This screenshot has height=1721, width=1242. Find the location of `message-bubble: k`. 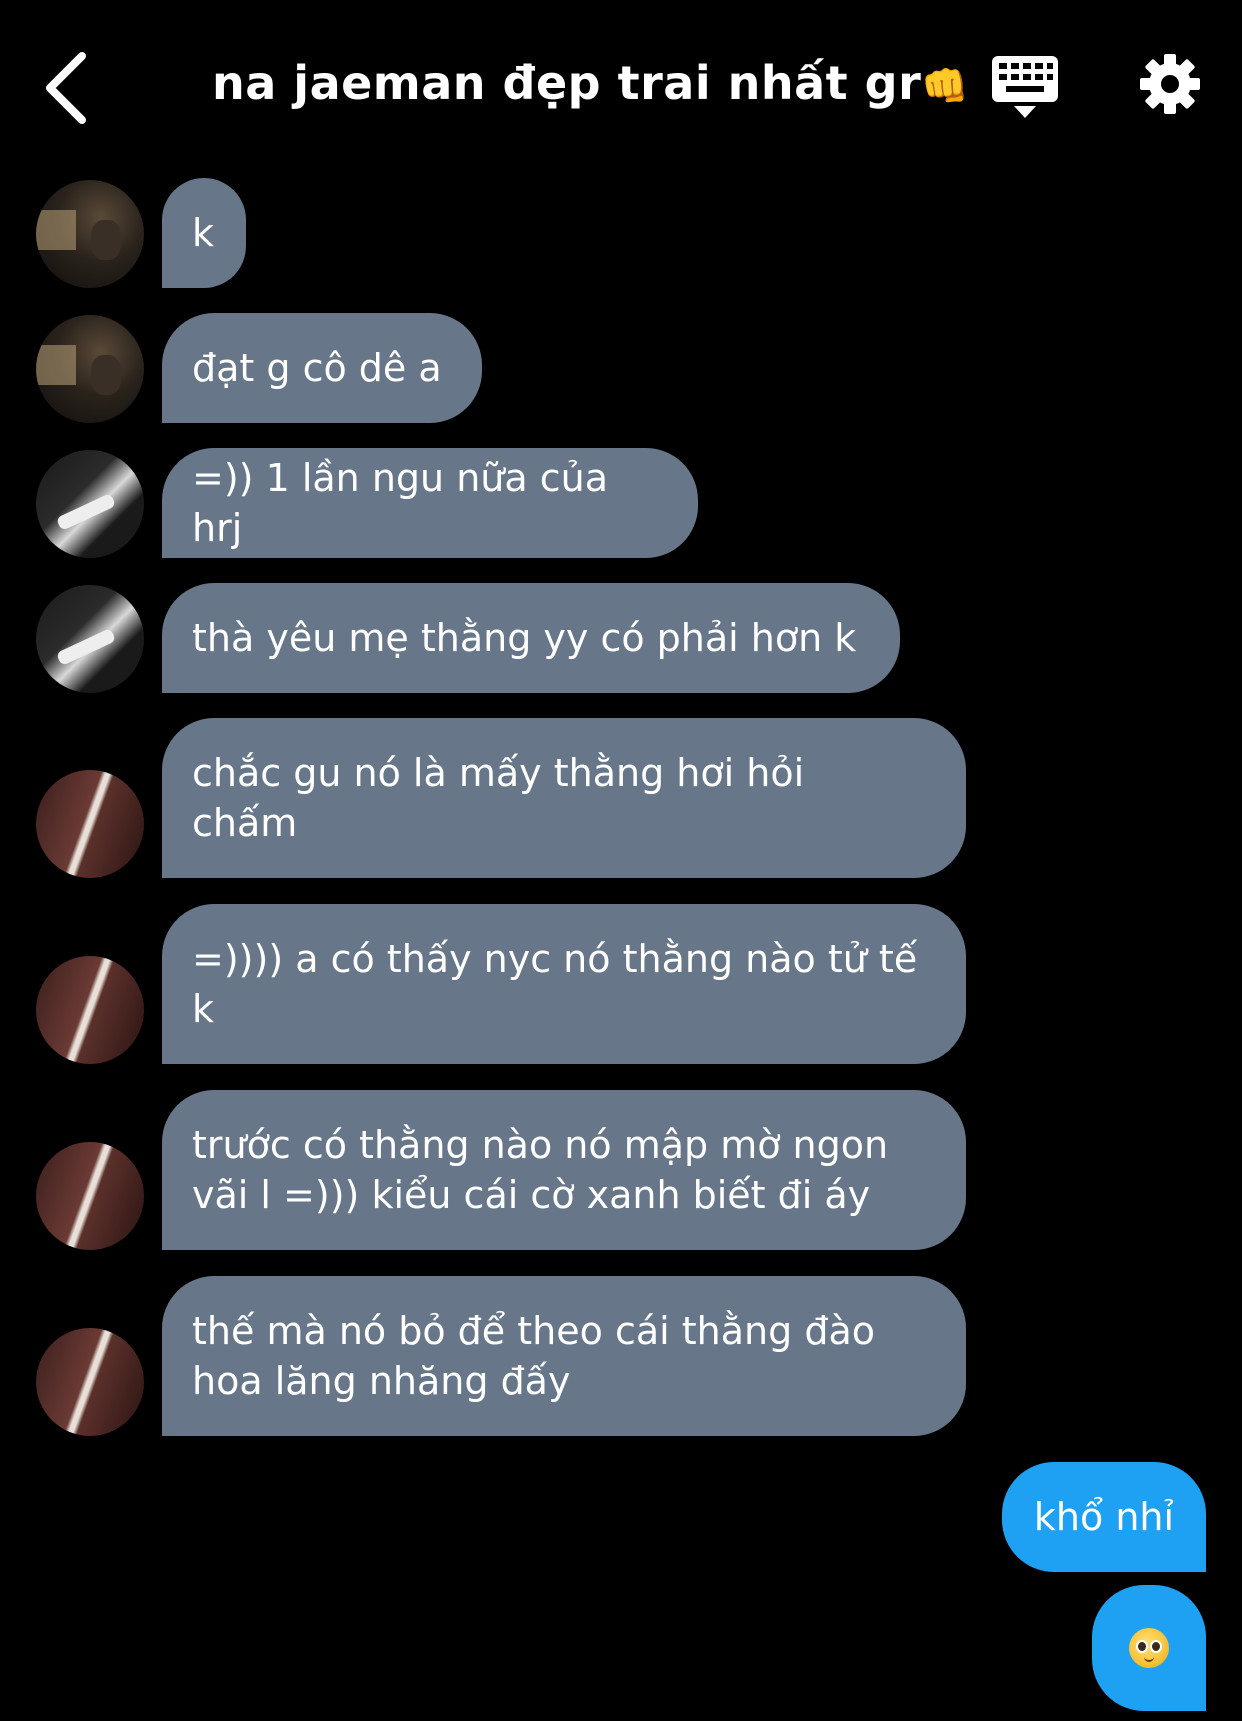

message-bubble: k is located at coordinates (204, 233).